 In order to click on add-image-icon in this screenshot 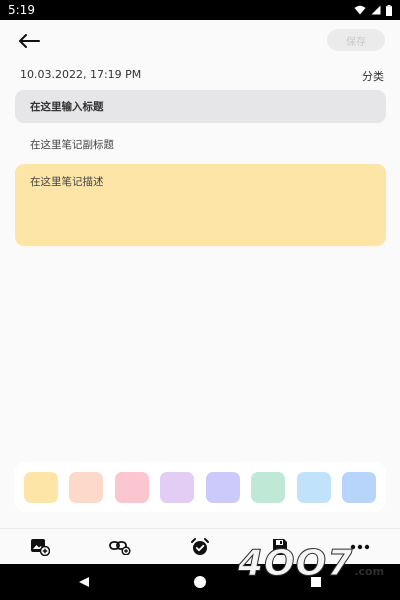, I will do `click(40, 547)`.